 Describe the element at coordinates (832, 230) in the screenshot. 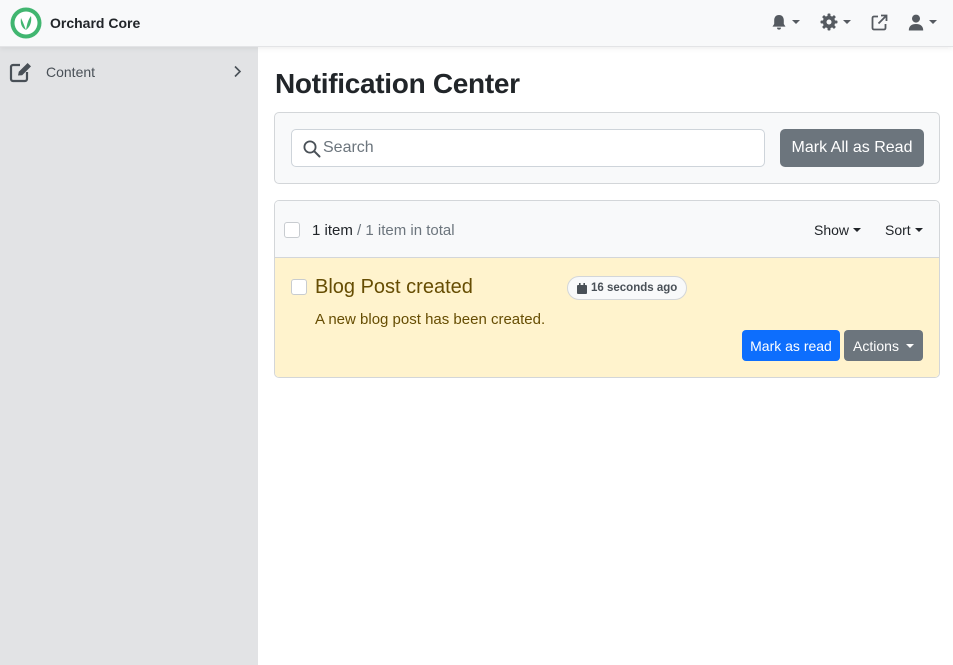

I see `show-dropdown-label: Show` at that location.